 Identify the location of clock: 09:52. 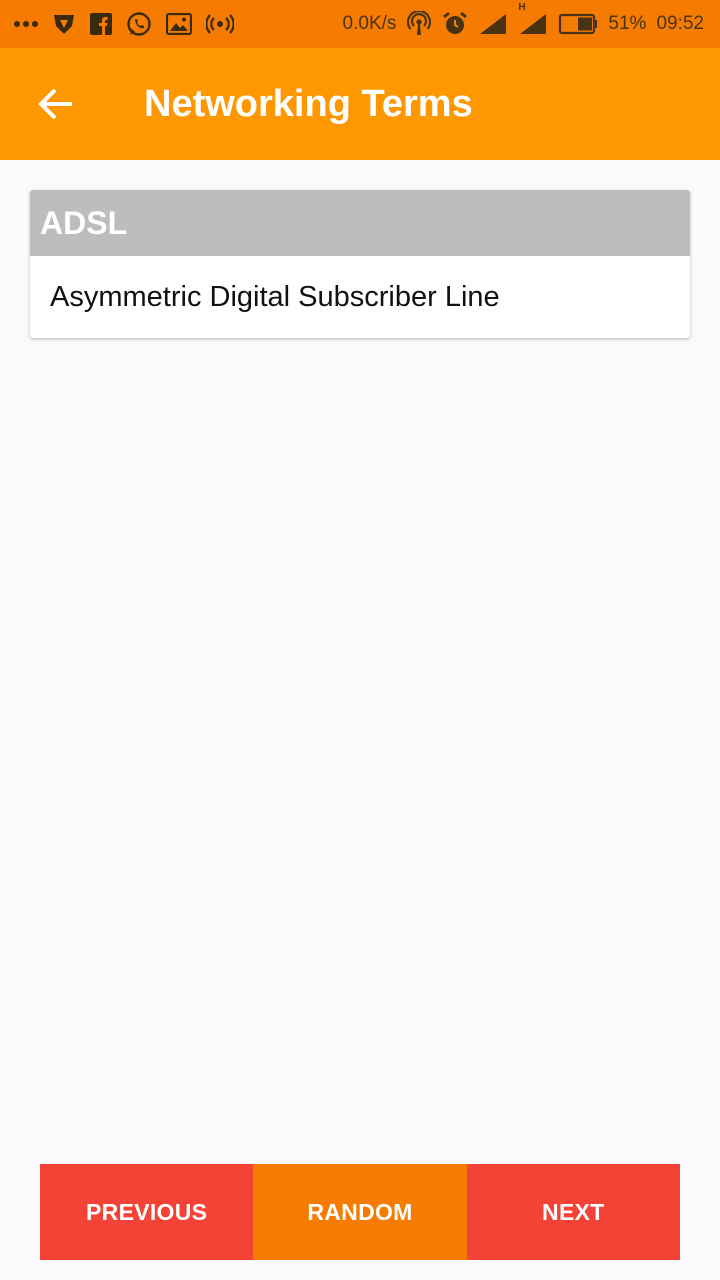
(680, 23).